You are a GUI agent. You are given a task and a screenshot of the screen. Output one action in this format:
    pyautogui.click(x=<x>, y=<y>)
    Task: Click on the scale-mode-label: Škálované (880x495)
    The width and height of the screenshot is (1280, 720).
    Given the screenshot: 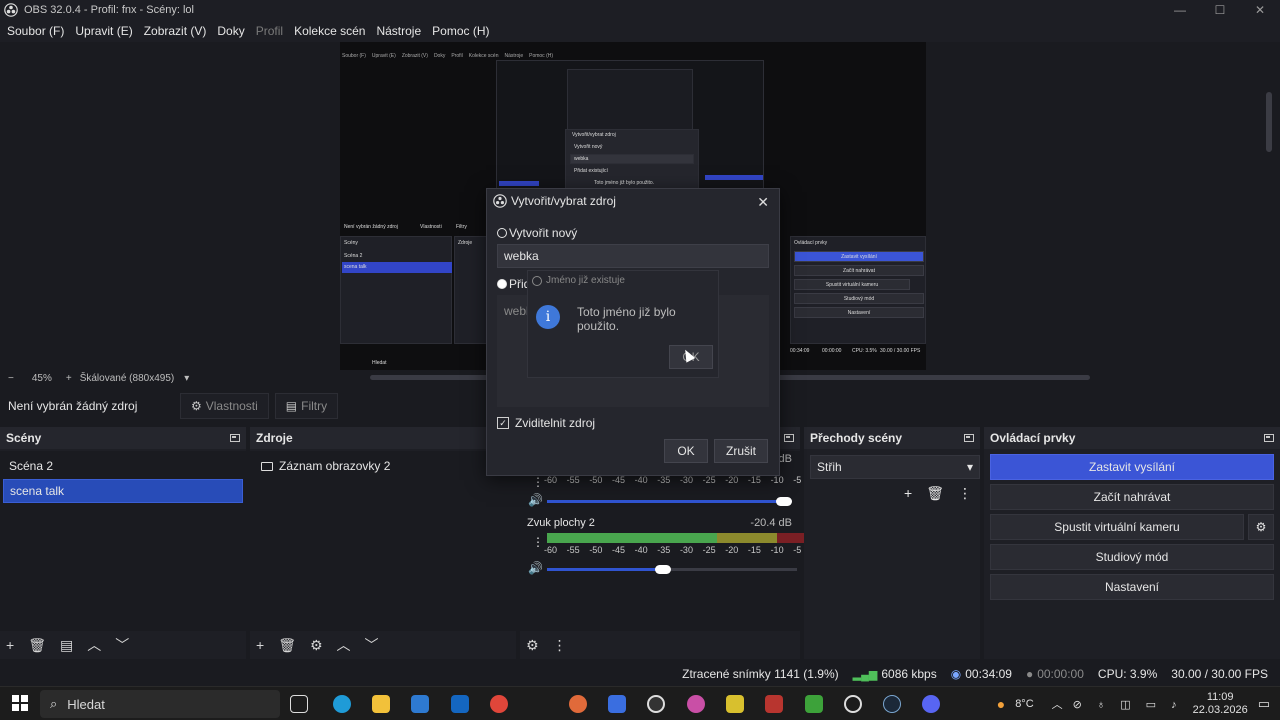 What is the action you would take?
    pyautogui.click(x=127, y=378)
    